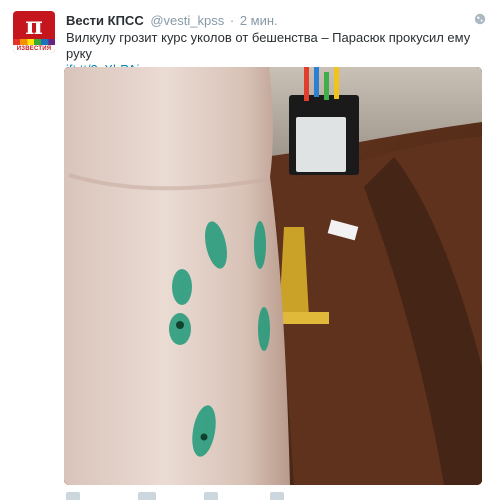 The width and height of the screenshot is (497, 500). Describe the element at coordinates (480, 19) in the screenshot. I see `globe-icon` at that location.